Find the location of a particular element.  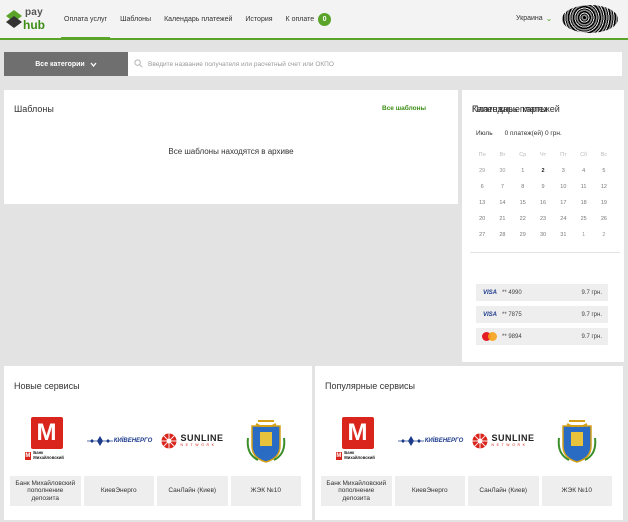

calendar-day: 20 is located at coordinates (482, 219).